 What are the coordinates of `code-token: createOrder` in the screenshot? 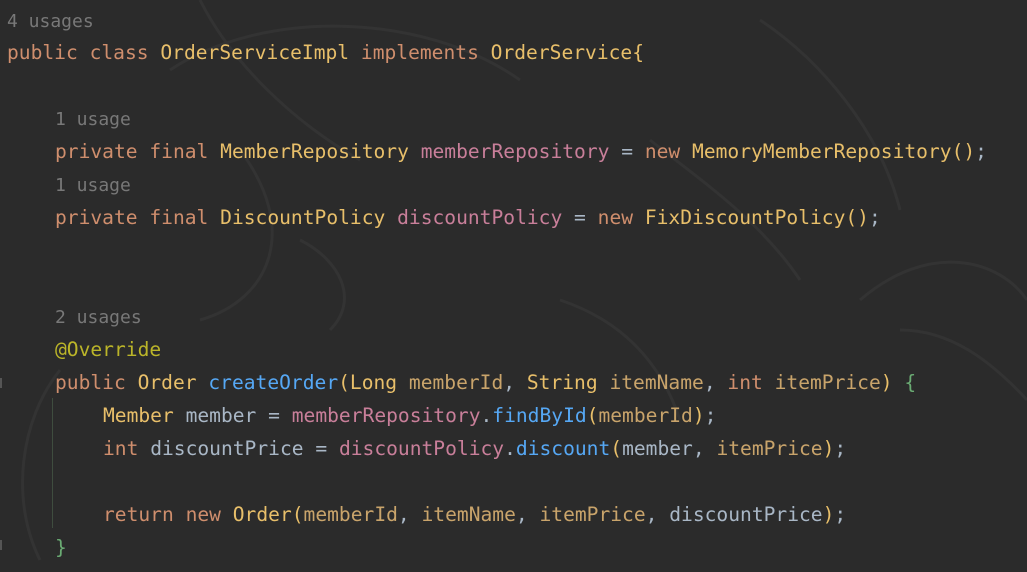 It's located at (273, 382).